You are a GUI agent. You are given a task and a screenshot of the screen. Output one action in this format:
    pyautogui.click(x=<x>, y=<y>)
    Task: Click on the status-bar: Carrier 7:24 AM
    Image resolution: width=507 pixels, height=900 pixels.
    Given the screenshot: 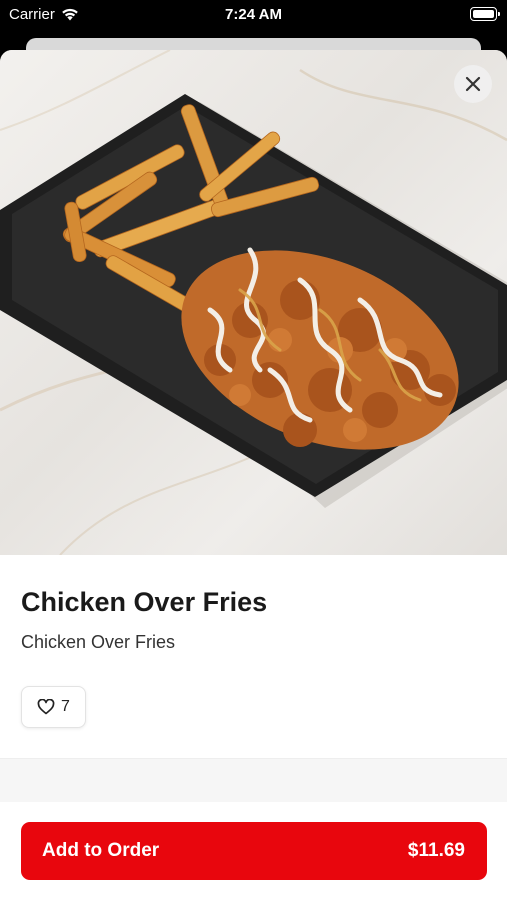 What is the action you would take?
    pyautogui.click(x=253, y=15)
    